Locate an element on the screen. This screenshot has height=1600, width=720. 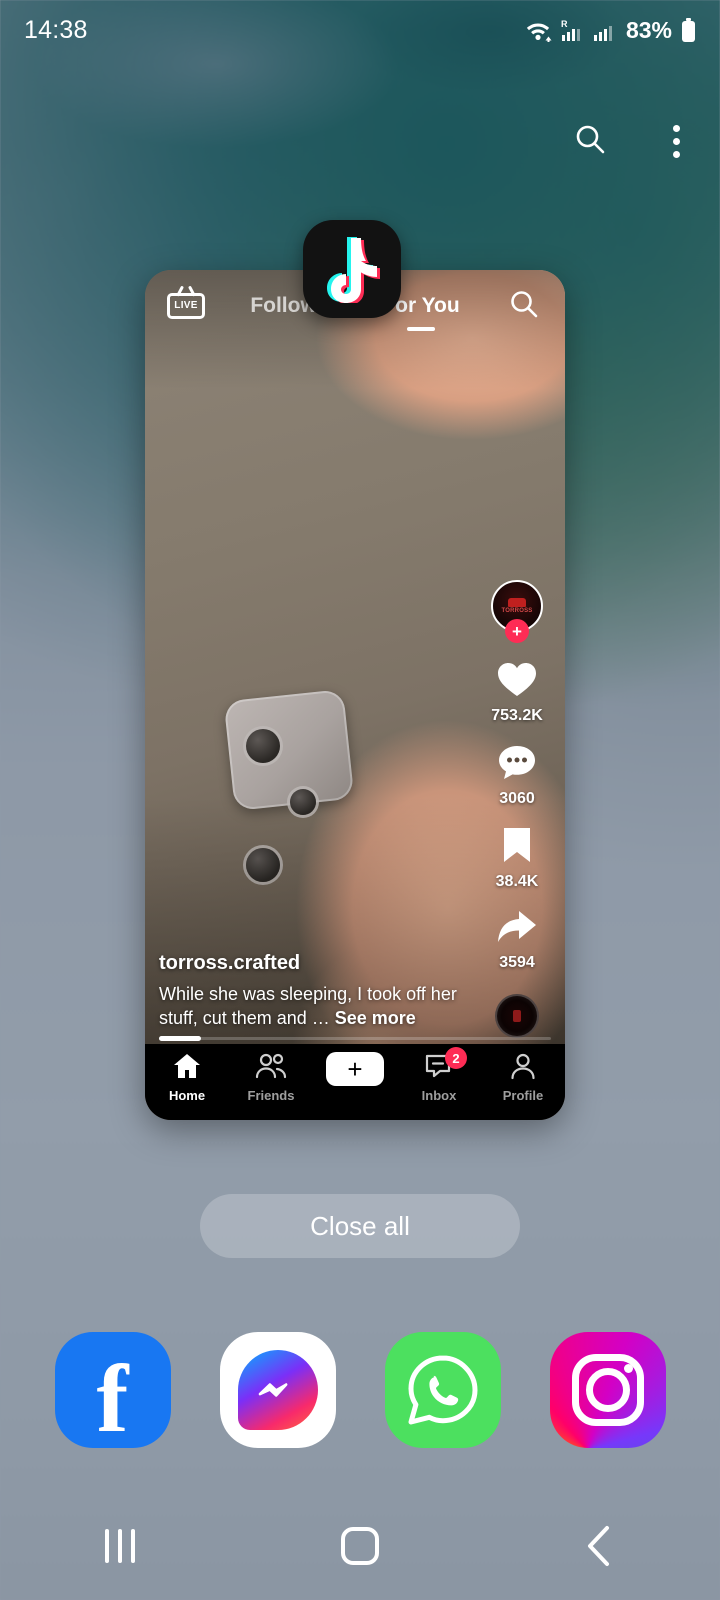
wifi-icon is located at coordinates (538, 30).